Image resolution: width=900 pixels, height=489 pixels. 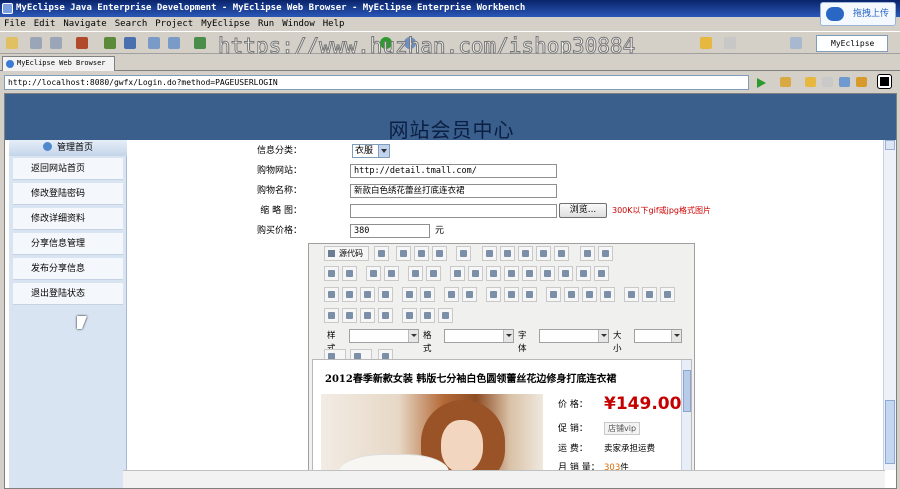 I want to click on price-input: 380, so click(x=390, y=231).